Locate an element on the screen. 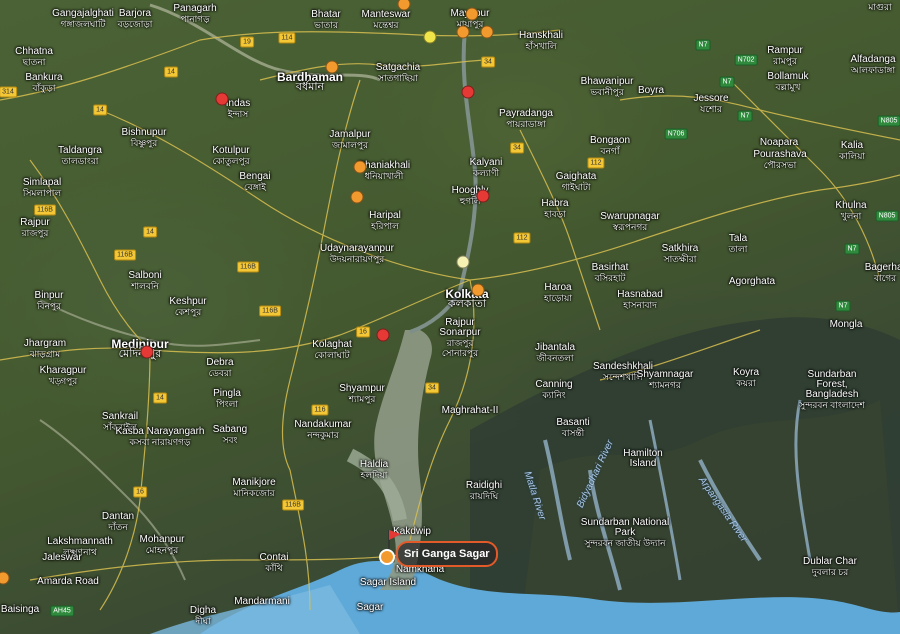 The image size is (900, 634). place-label: Jibantala জীবনতলা is located at coordinates (555, 353).